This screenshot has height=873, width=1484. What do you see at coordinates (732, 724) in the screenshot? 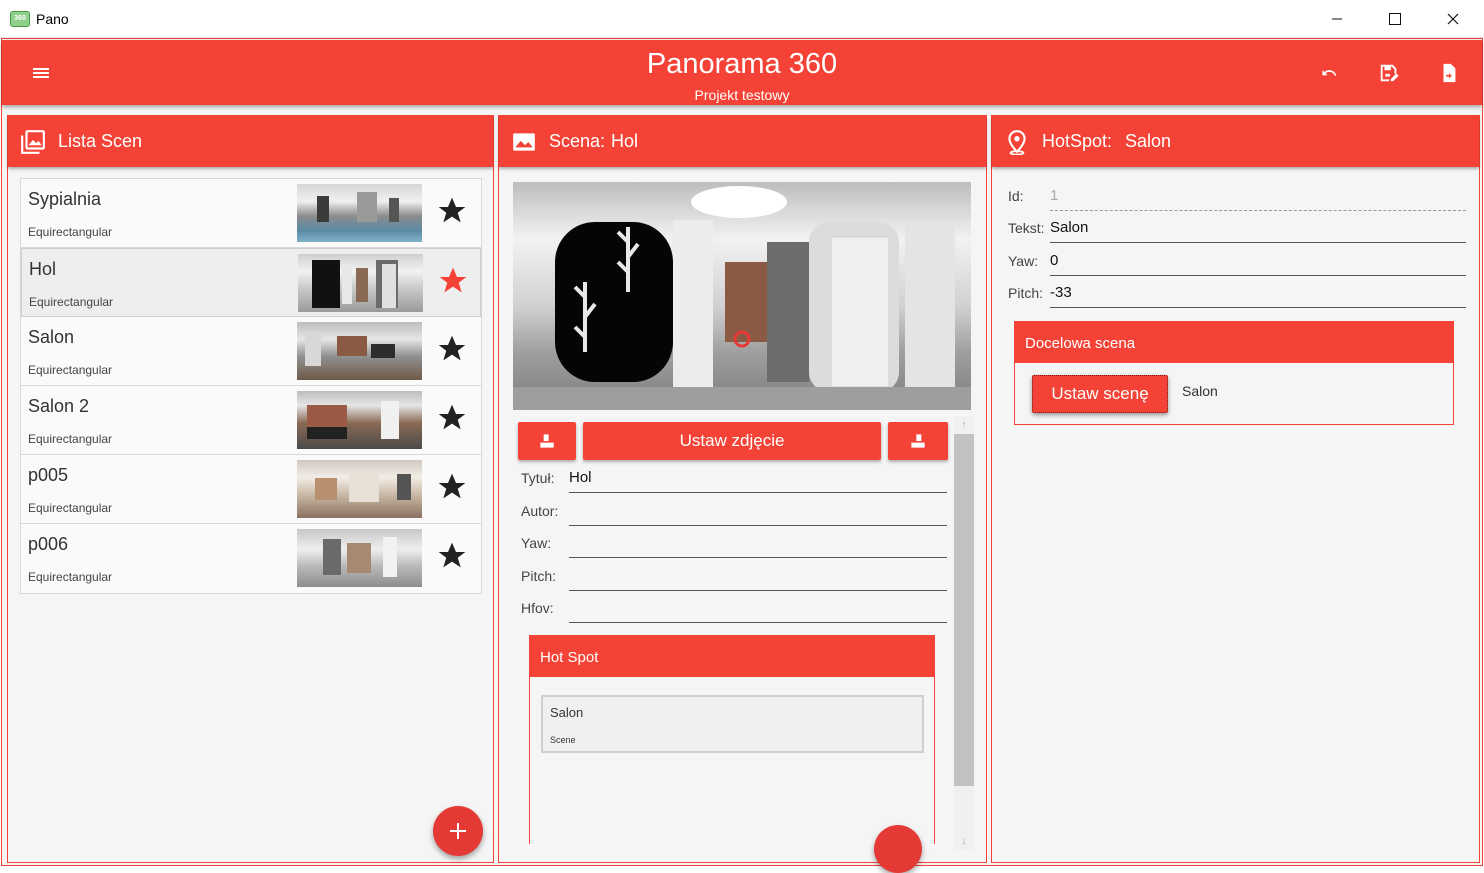
I see `hotspot-list-item: Salon Scene` at bounding box center [732, 724].